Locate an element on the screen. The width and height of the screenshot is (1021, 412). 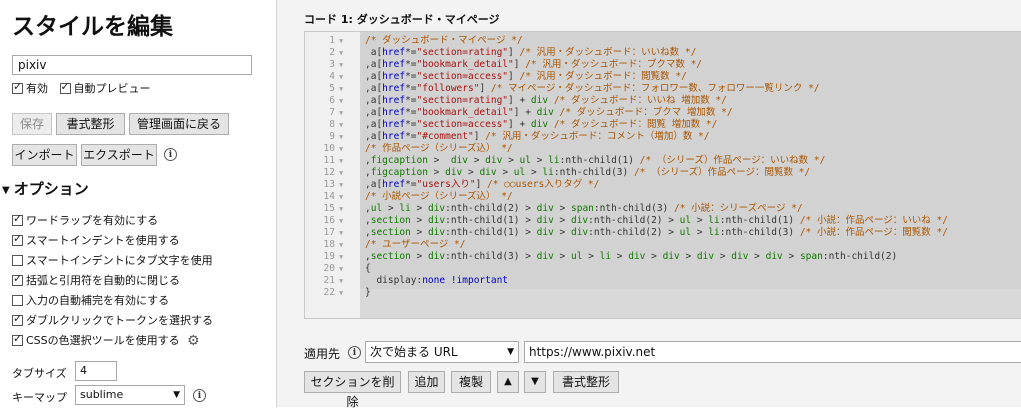
format-button: 書式整形 is located at coordinates (90, 124).